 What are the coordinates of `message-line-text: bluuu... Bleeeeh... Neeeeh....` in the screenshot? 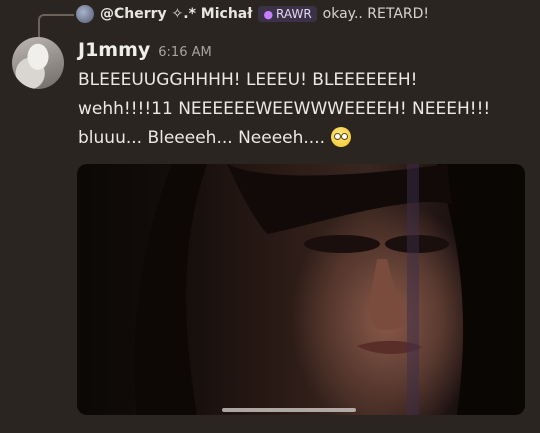 It's located at (202, 138).